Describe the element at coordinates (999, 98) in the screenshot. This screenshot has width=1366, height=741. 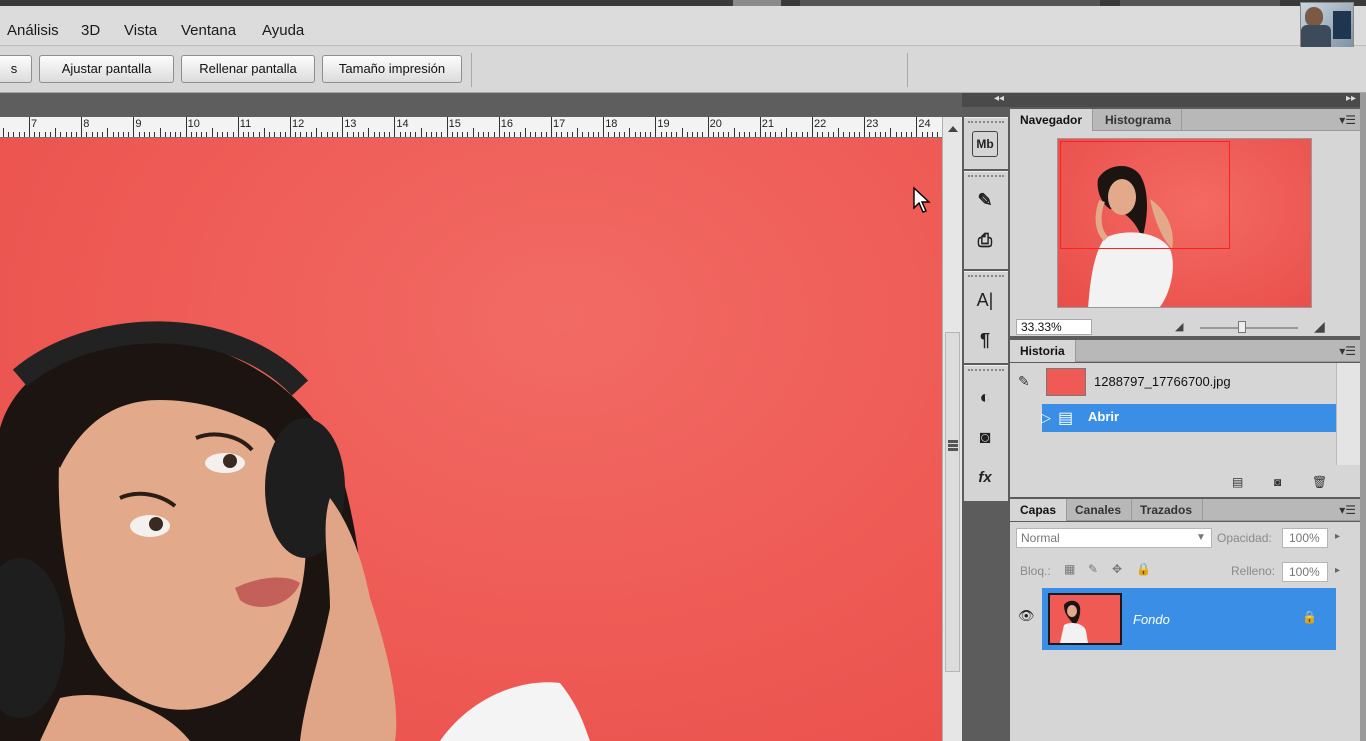
I see `collapse-left-icon: ◂◂` at that location.